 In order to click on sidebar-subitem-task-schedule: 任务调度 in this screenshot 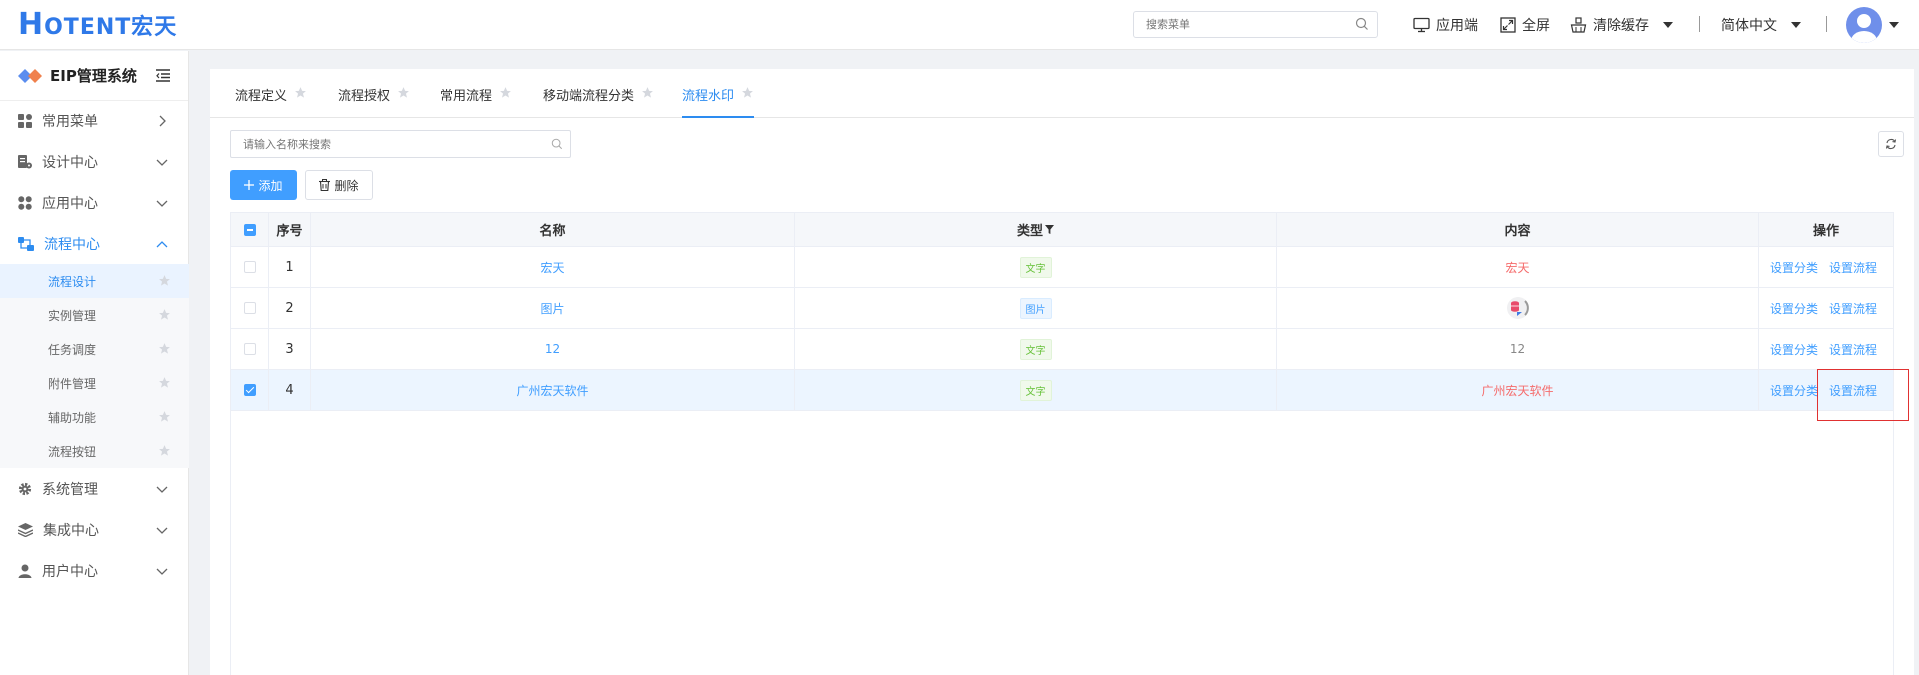, I will do `click(94, 349)`.